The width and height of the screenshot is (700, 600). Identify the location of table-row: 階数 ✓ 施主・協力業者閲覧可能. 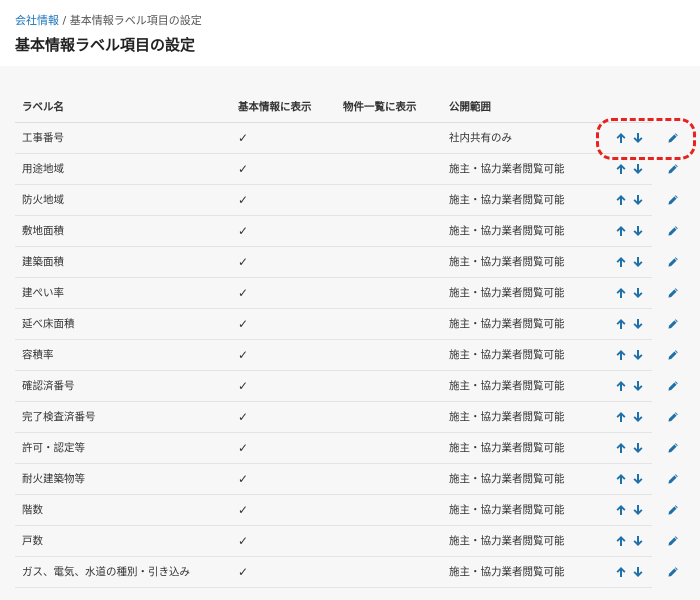
(346, 510).